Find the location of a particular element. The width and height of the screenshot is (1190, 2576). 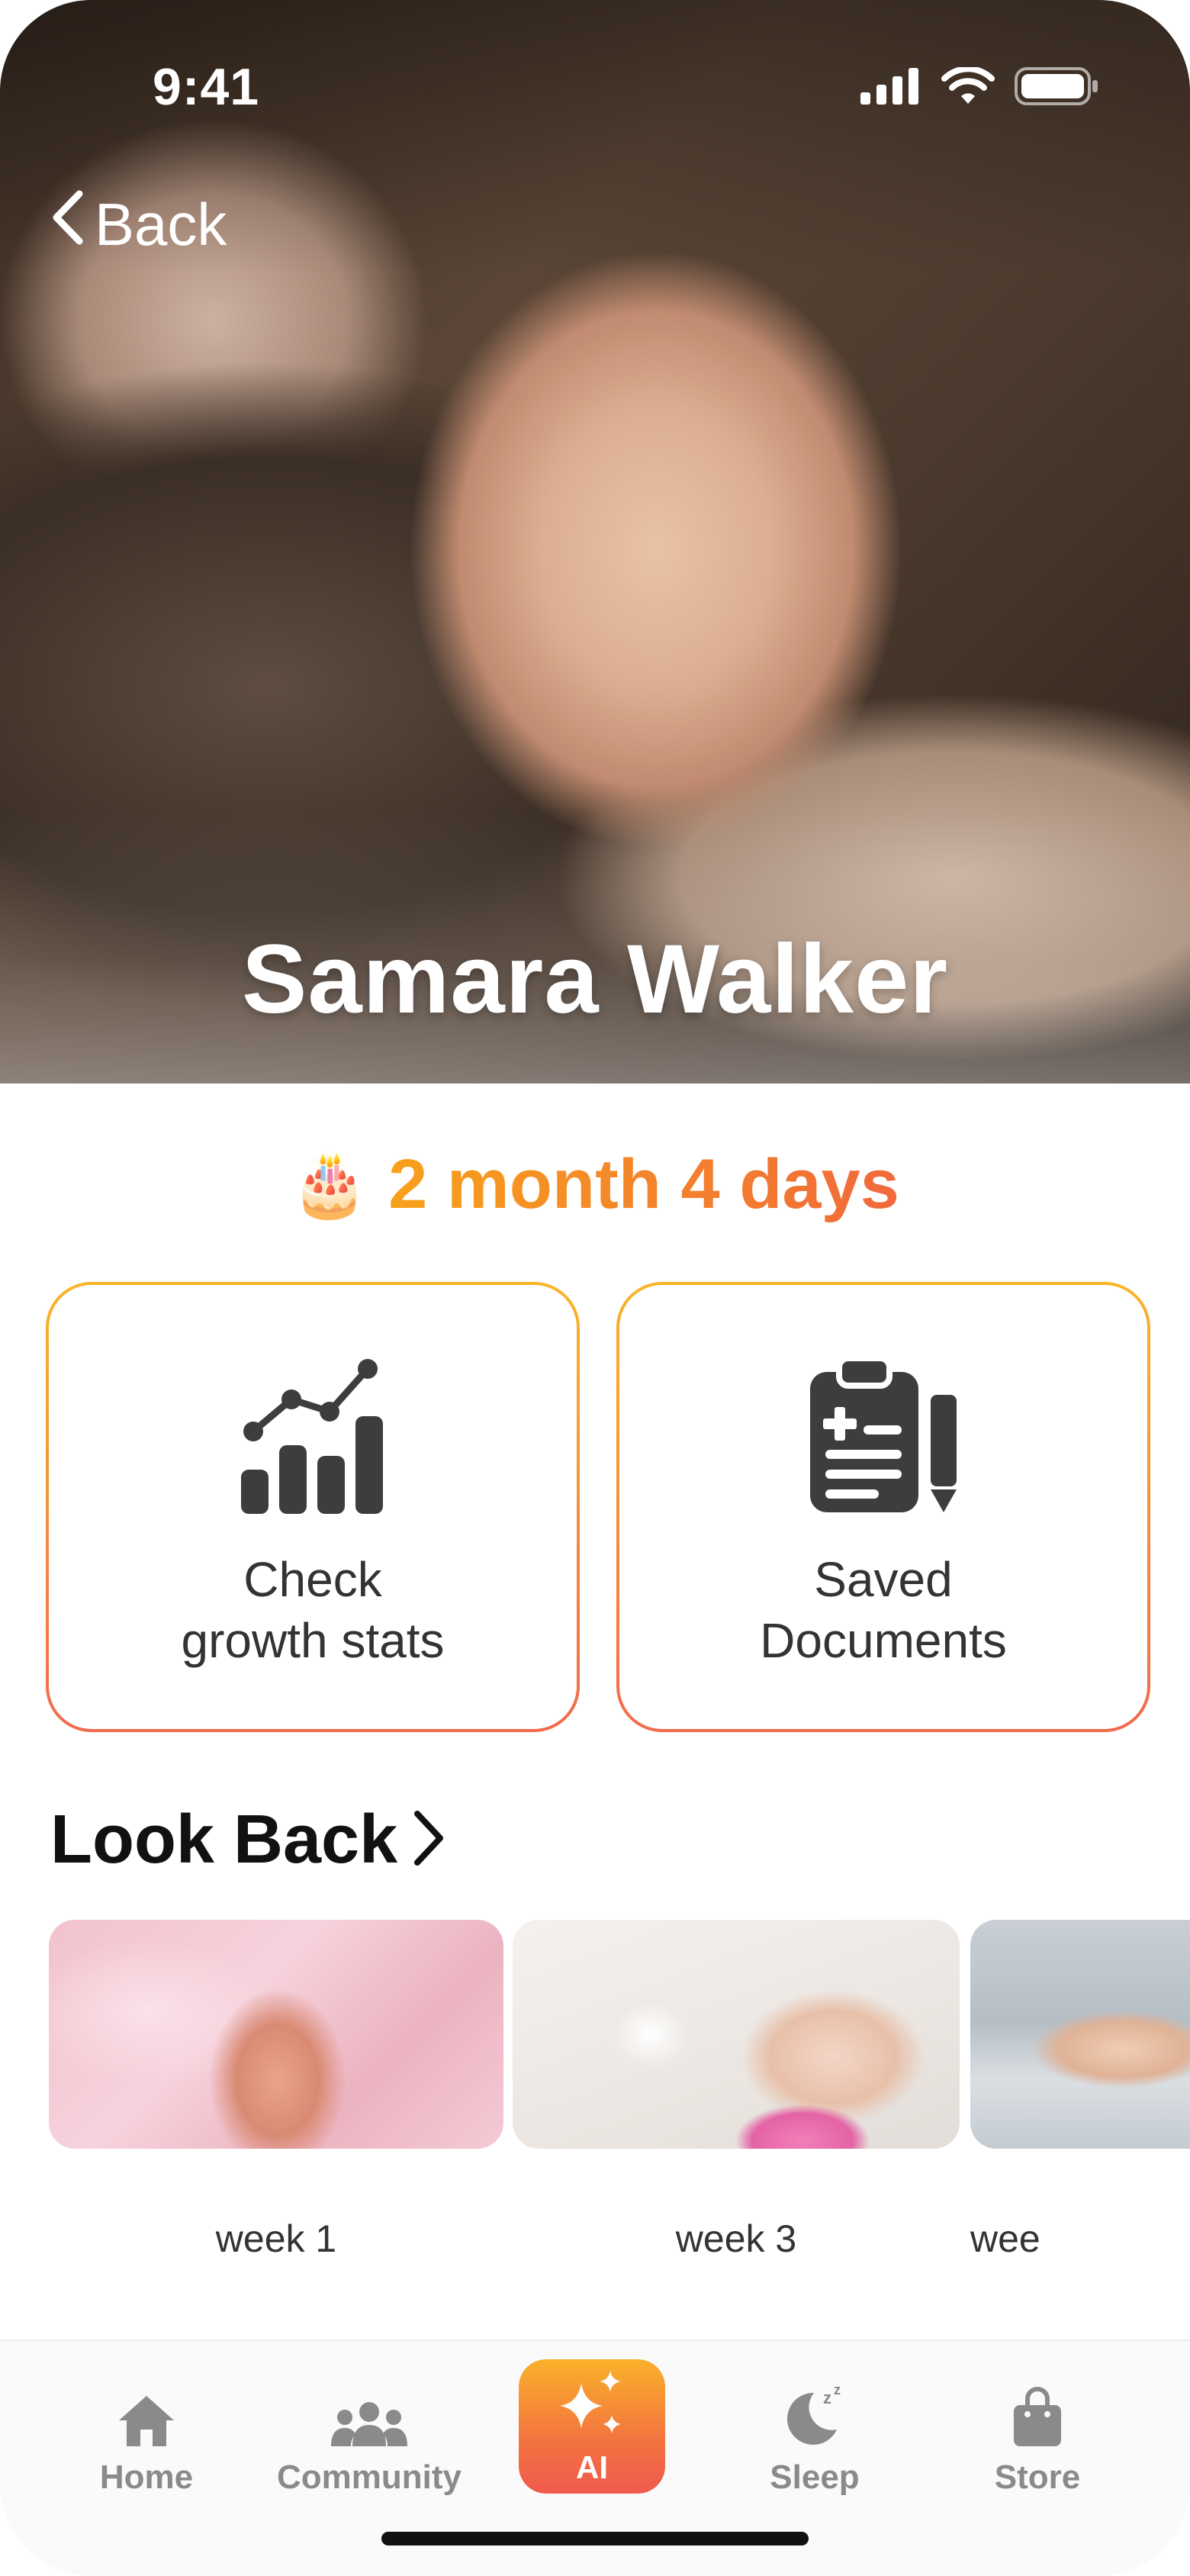

look-back-label: week 1 is located at coordinates (276, 2238).